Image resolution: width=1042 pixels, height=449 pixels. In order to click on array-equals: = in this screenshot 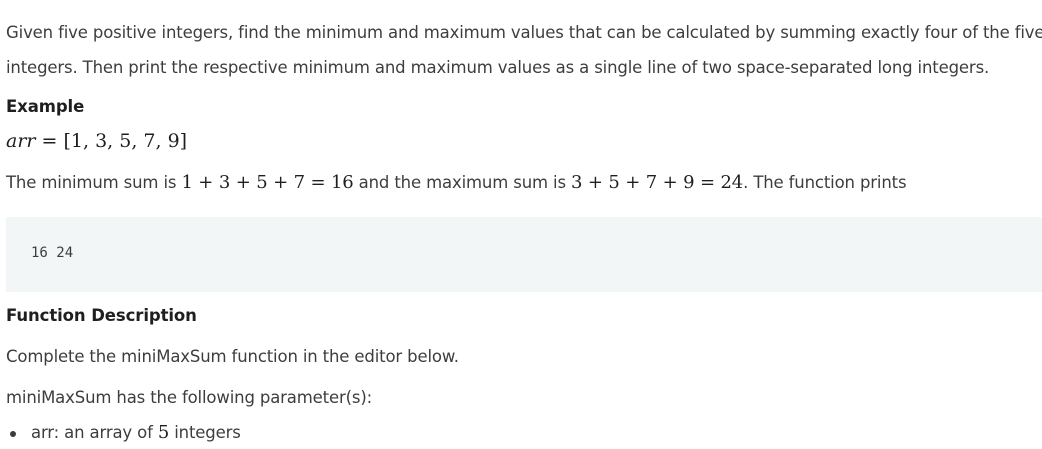, I will do `click(49, 141)`.